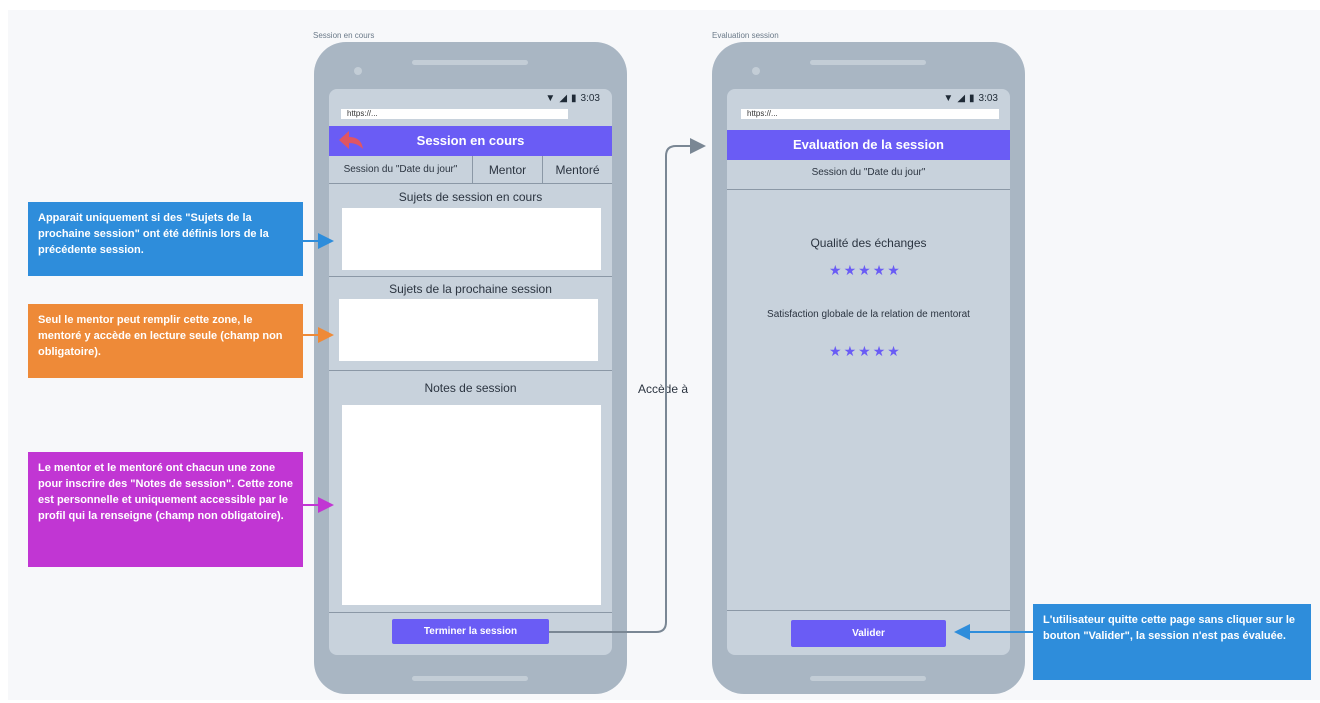  I want to click on tab-mentore: Mentoré, so click(577, 169).